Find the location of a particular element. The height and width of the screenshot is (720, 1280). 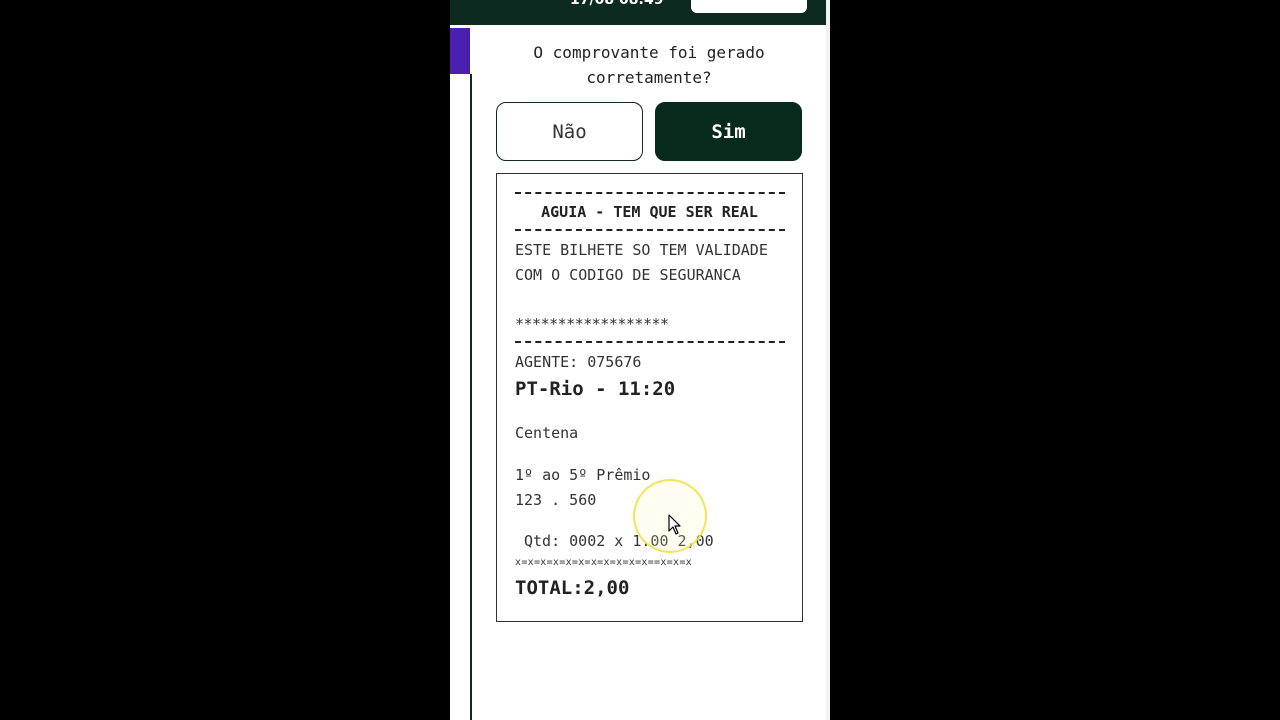

receipt-numbers: 123 . 560 is located at coordinates (556, 500).